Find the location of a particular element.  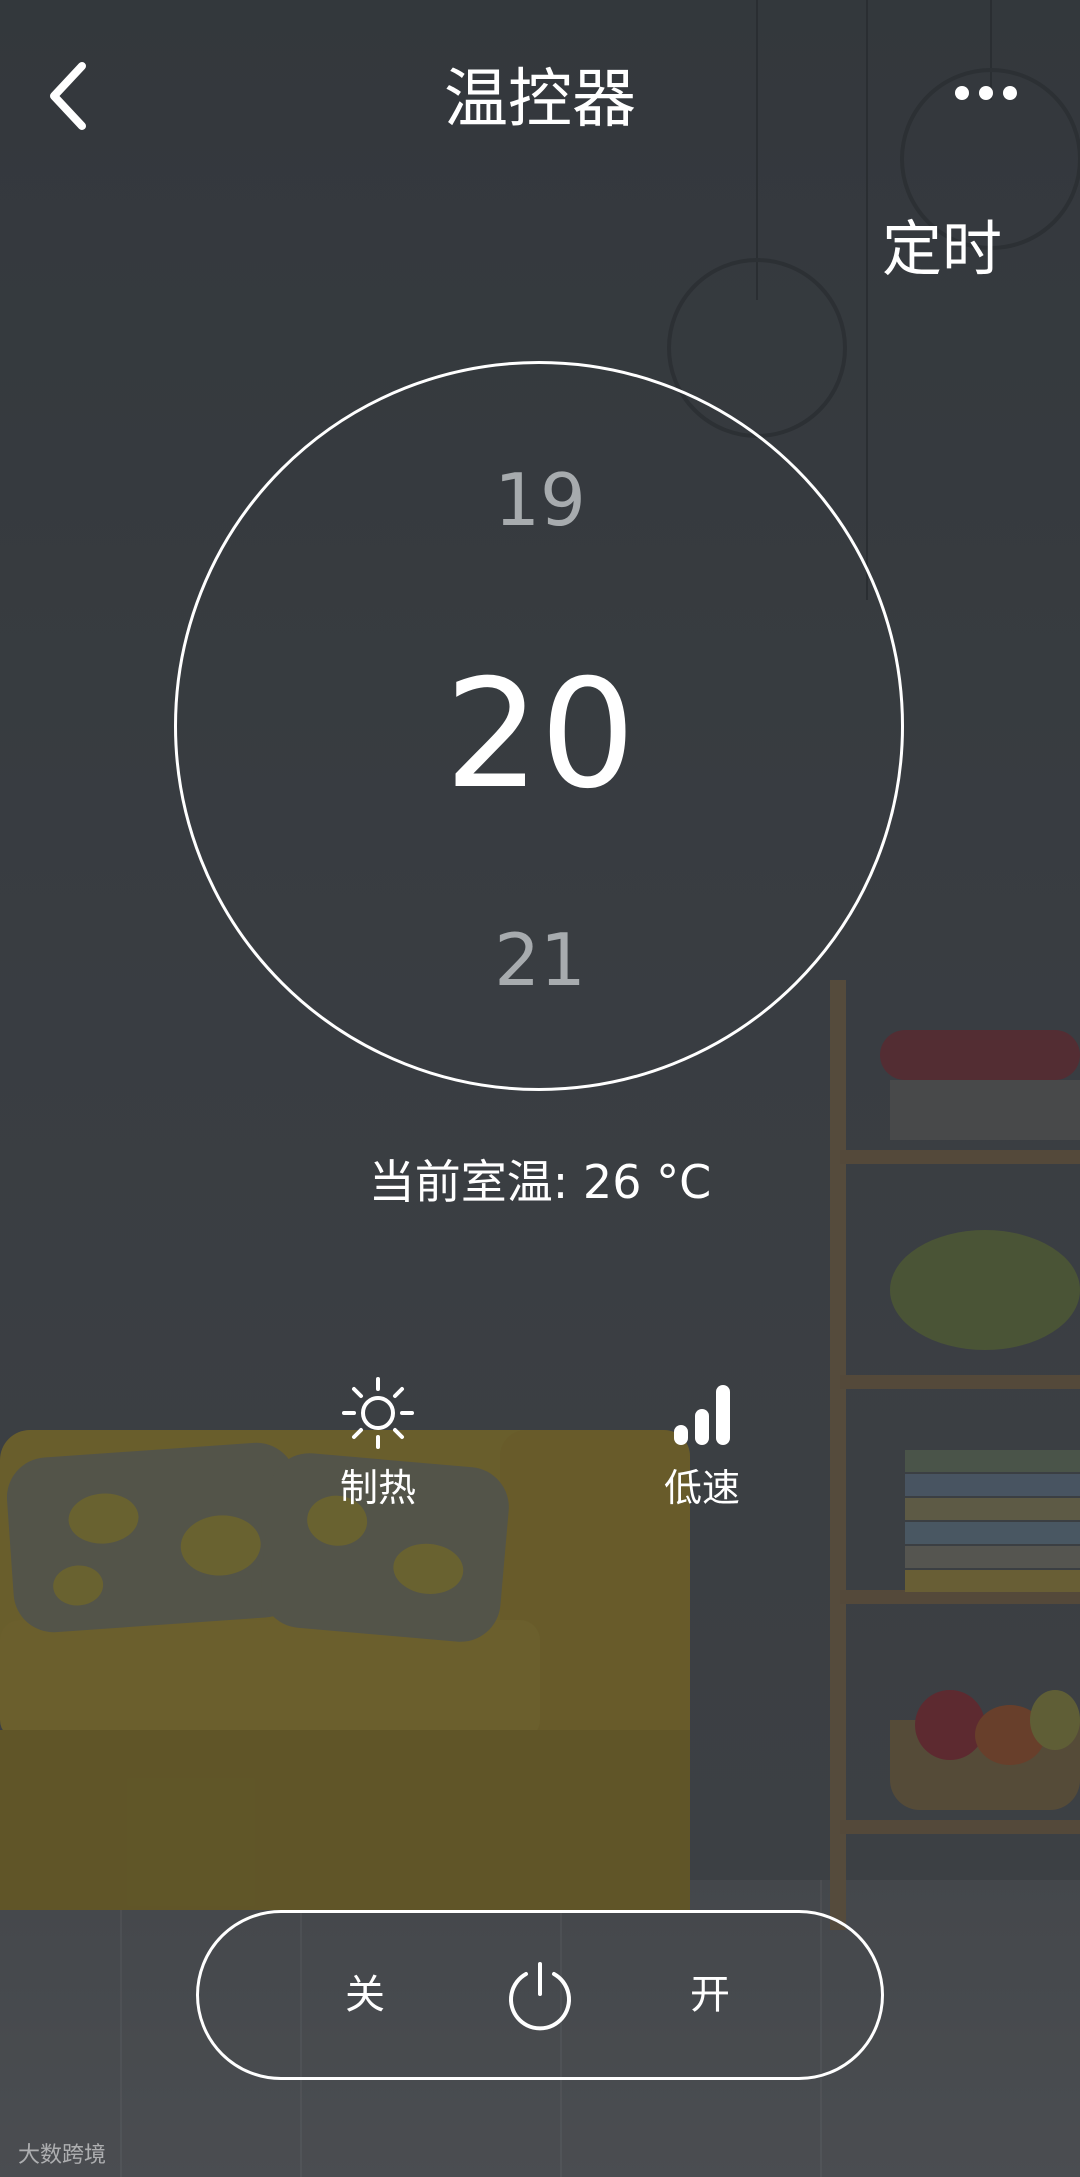

page-title: 温控器 is located at coordinates (540, 100).